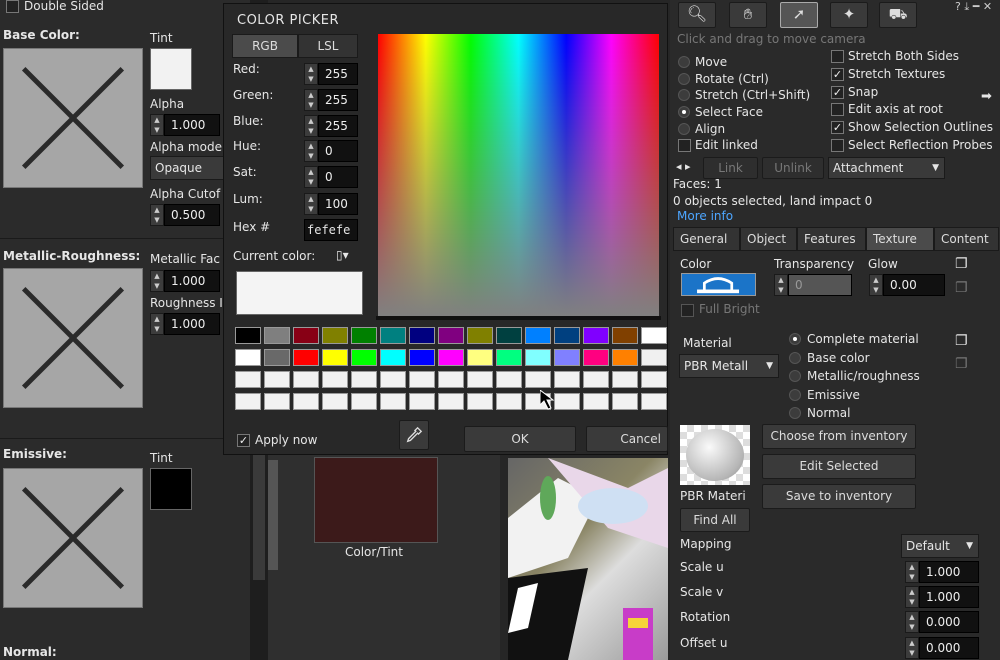 The height and width of the screenshot is (660, 1000). What do you see at coordinates (940, 546) in the screenshot?
I see `mapping-dropdown: Default ▼` at bounding box center [940, 546].